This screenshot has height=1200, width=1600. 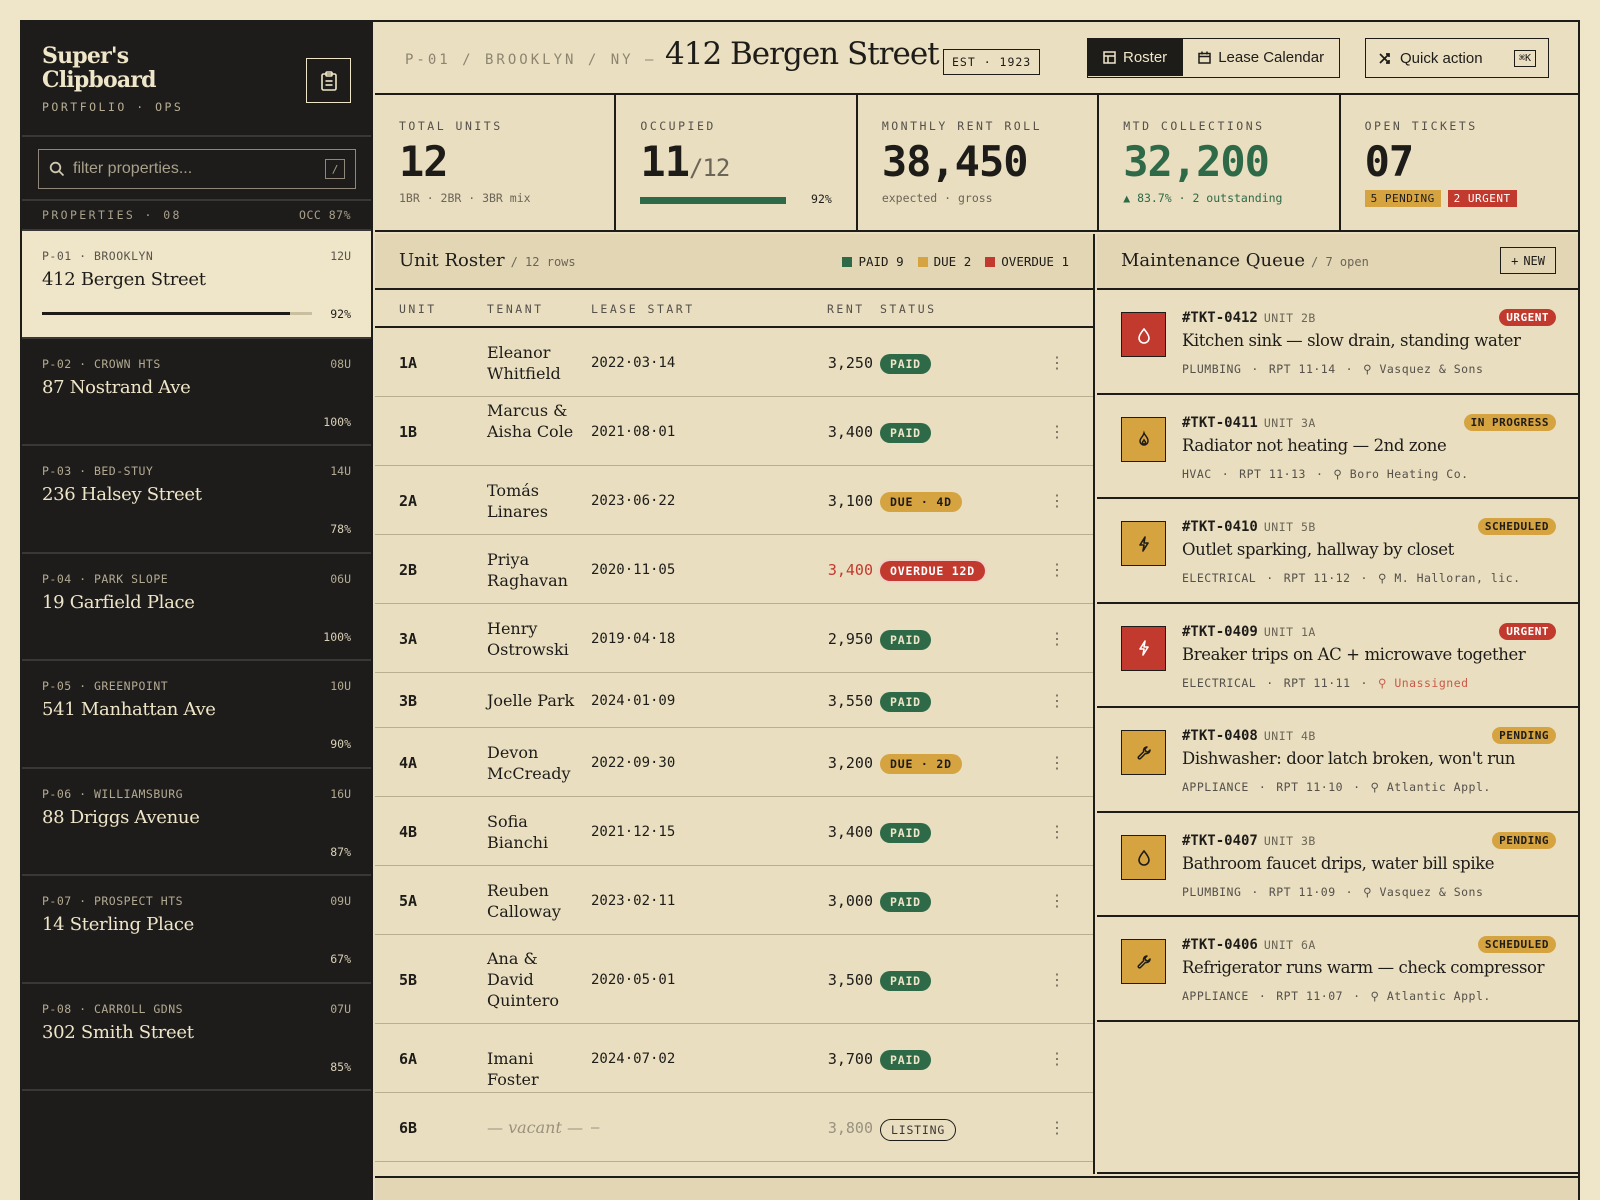 What do you see at coordinates (850, 900) in the screenshot?
I see `rent-cell: 3,000` at bounding box center [850, 900].